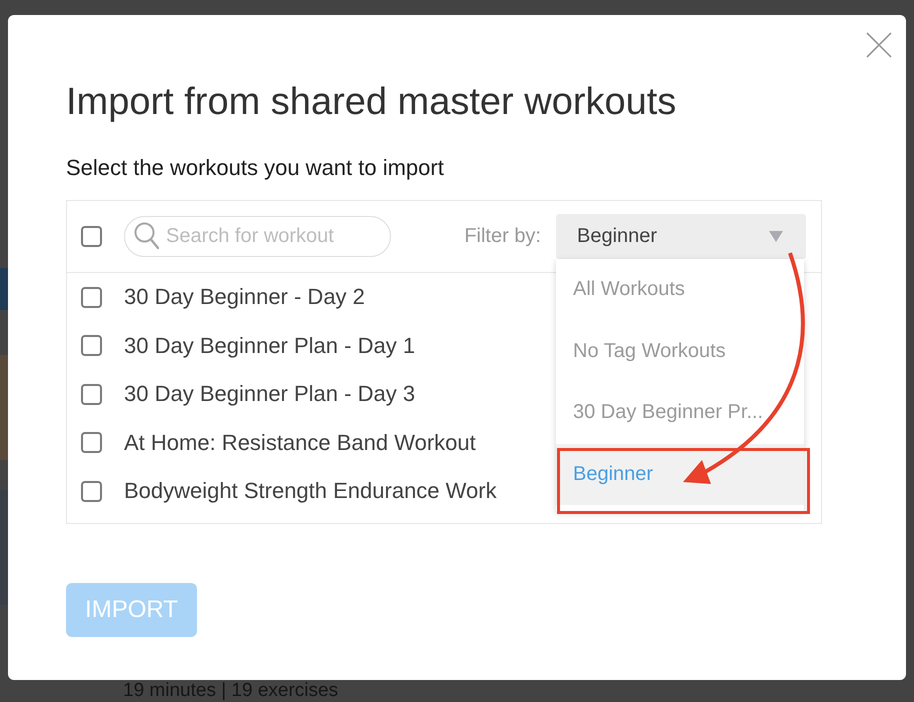 The image size is (914, 702). Describe the element at coordinates (4, 289) in the screenshot. I see `page-header-bar` at that location.